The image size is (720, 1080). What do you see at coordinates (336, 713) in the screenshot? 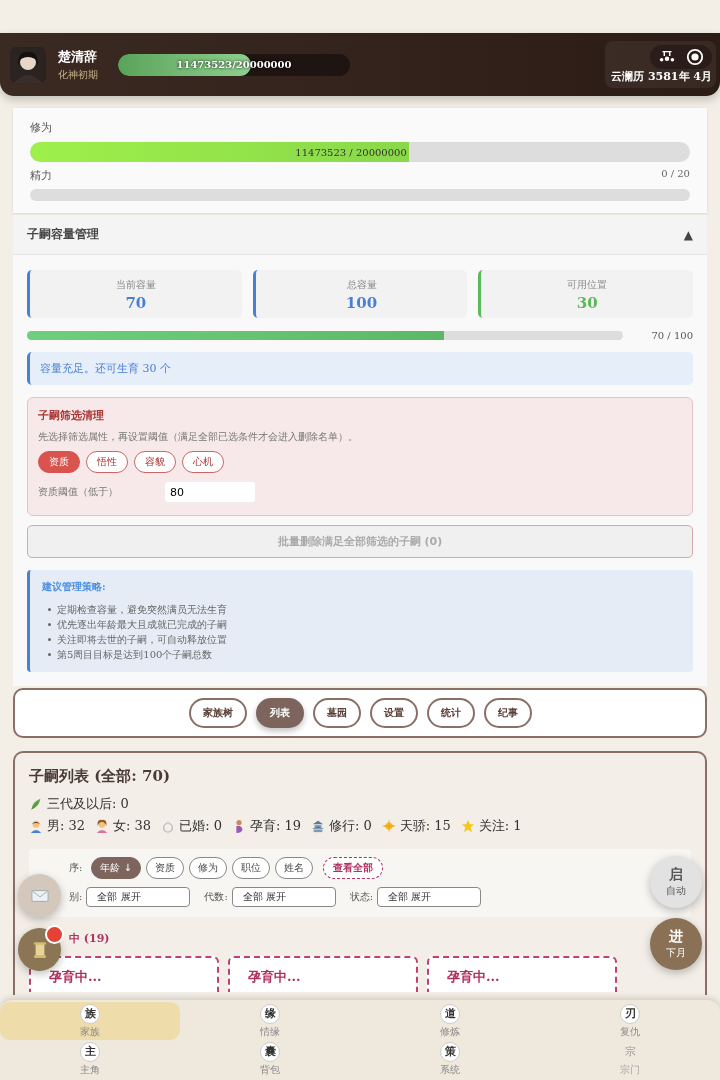
I see `tab: 墓园` at bounding box center [336, 713].